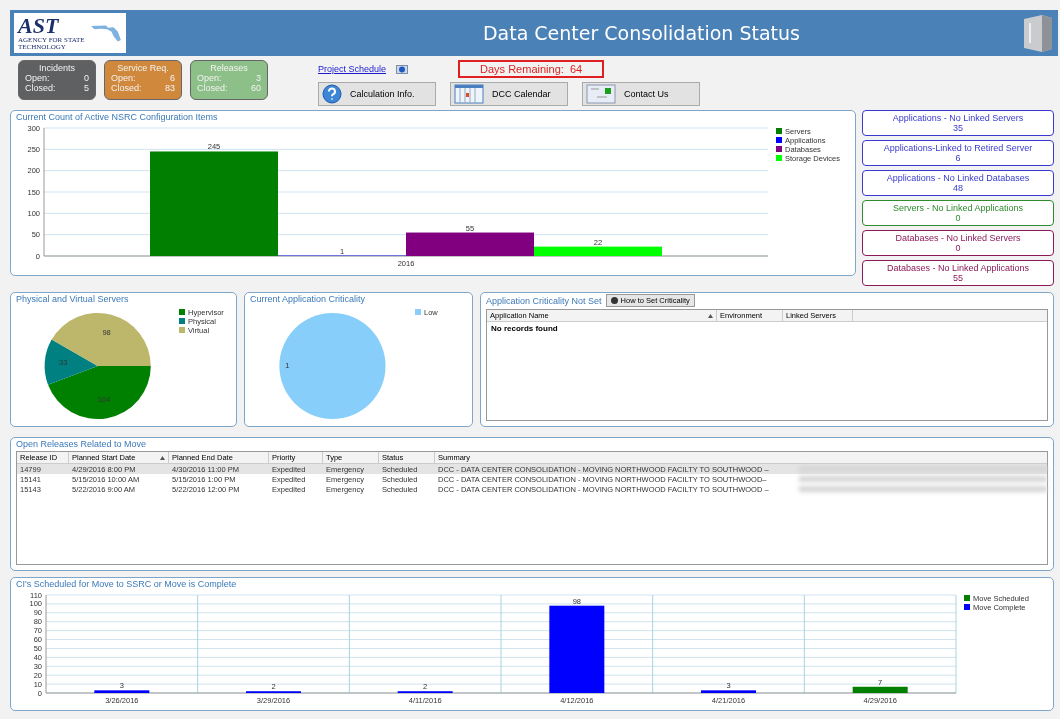 The height and width of the screenshot is (719, 1060). I want to click on summary-value: 48, so click(958, 188).